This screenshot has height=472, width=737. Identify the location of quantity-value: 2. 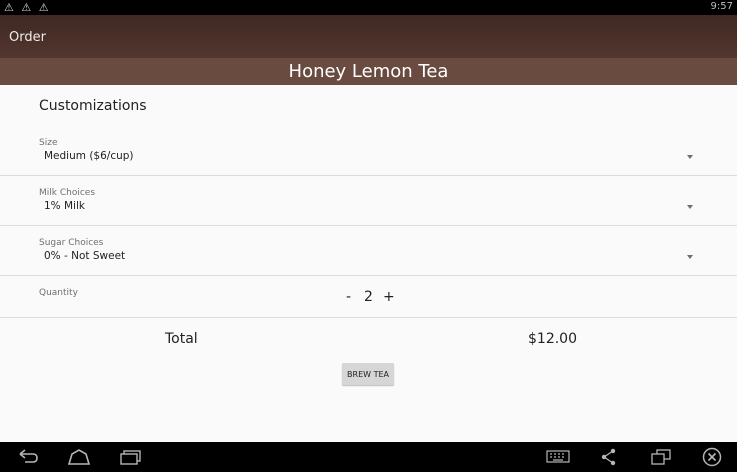
(368, 297).